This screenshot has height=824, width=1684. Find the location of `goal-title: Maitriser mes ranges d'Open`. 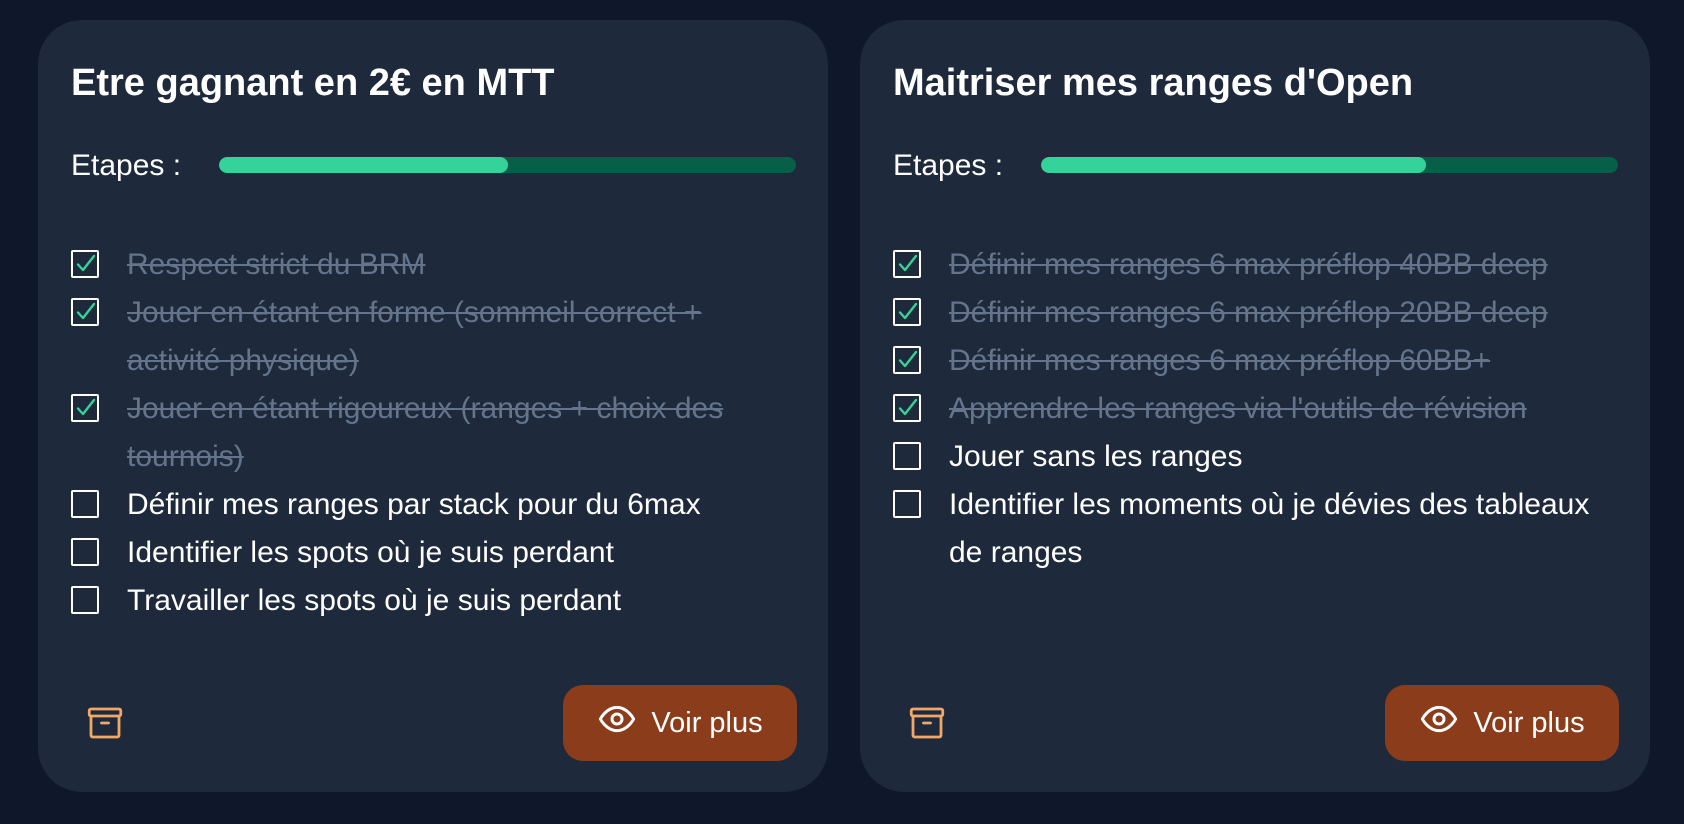

goal-title: Maitriser mes ranges d'Open is located at coordinates (1153, 83).